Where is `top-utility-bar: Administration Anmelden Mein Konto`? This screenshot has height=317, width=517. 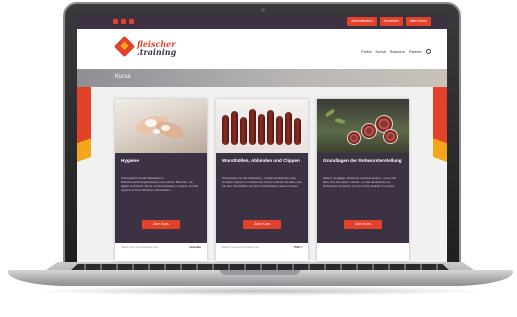
top-utility-bar: Administration Anmelden Mein Konto is located at coordinates (262, 22).